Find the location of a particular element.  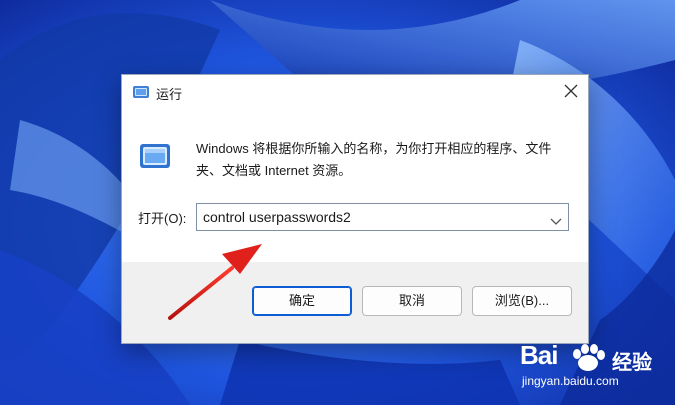

ok-button: 确定 is located at coordinates (302, 301).